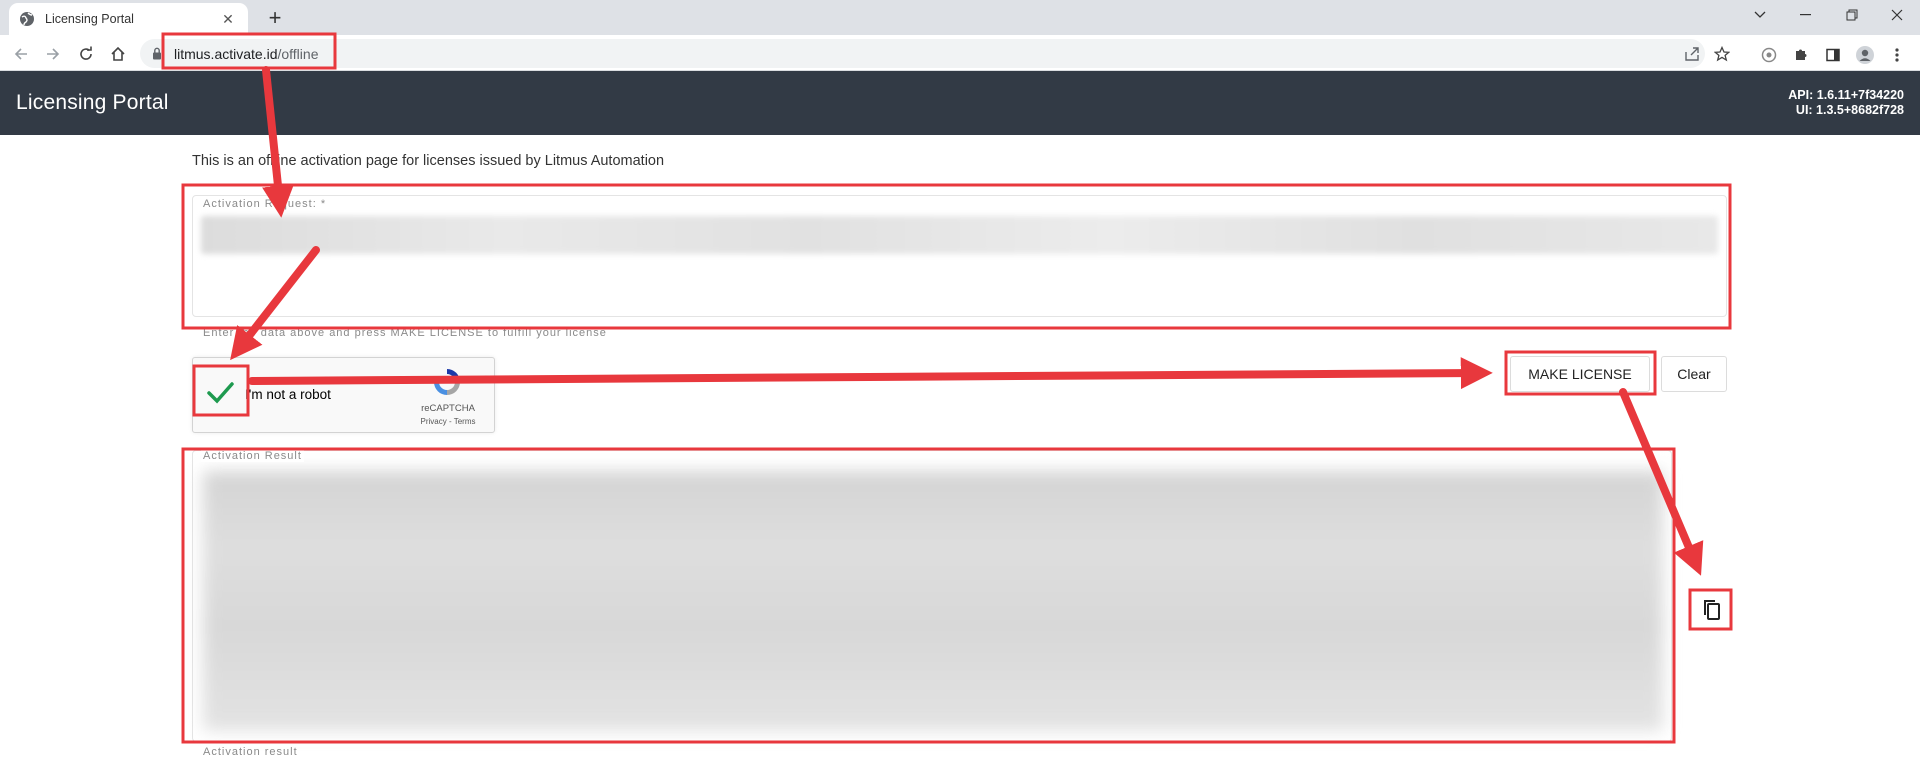 This screenshot has height=776, width=1920. Describe the element at coordinates (118, 54) in the screenshot. I see `home-icon` at that location.